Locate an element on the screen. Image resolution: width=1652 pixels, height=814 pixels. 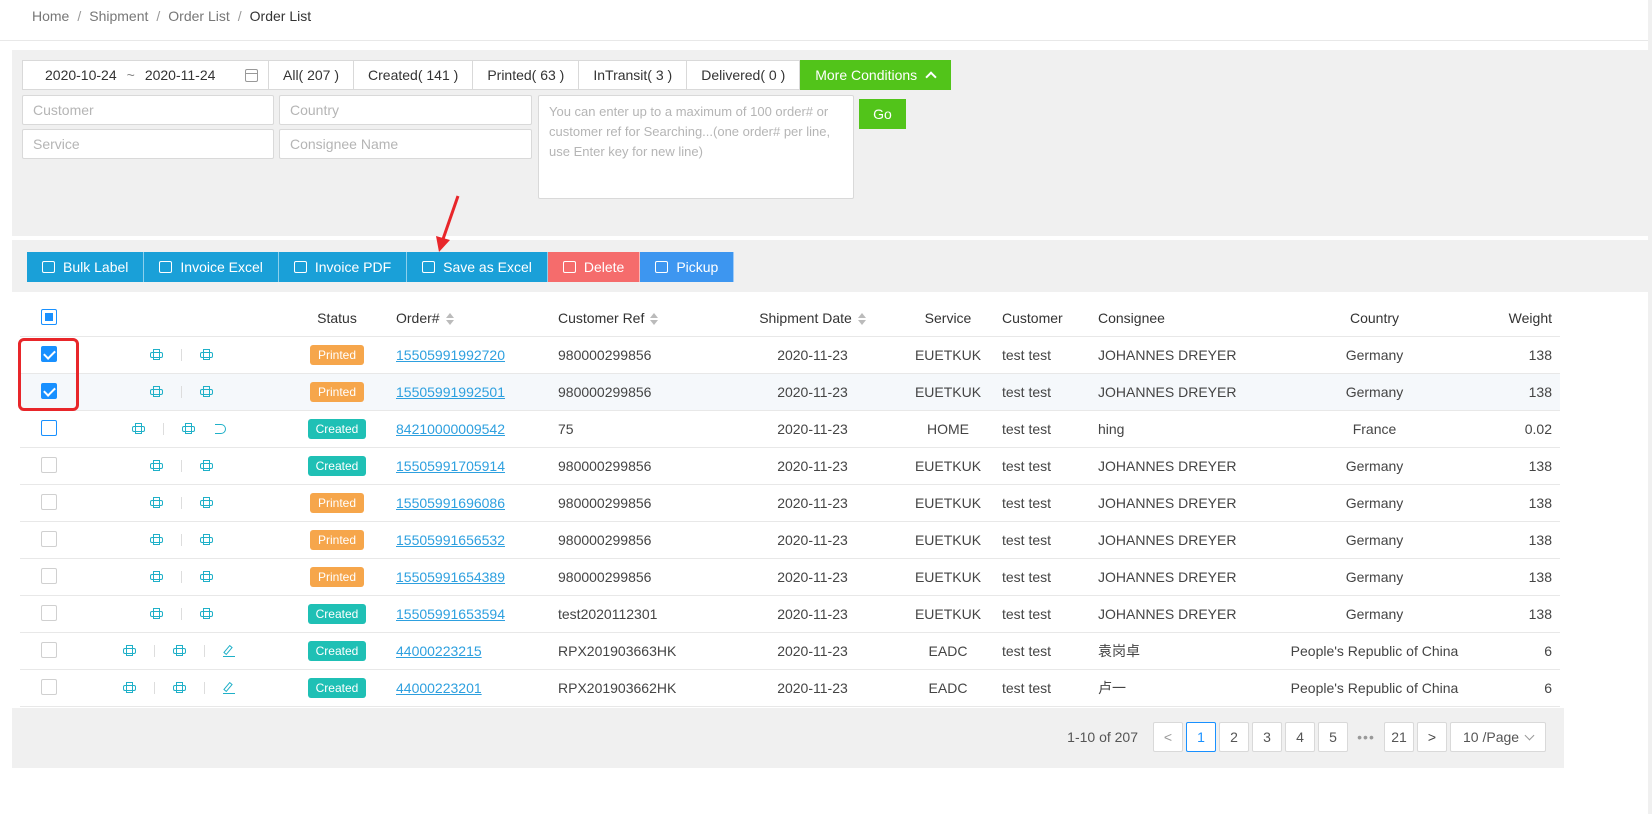
country-input is located at coordinates (405, 110).